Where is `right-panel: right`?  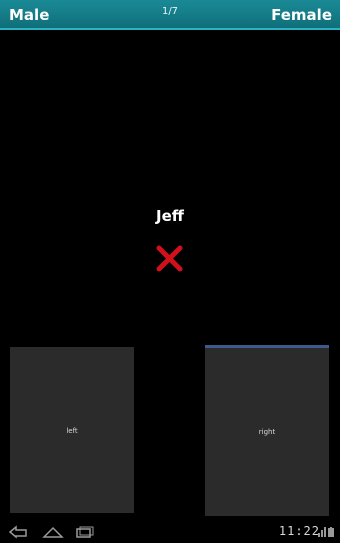 right-panel: right is located at coordinates (267, 430).